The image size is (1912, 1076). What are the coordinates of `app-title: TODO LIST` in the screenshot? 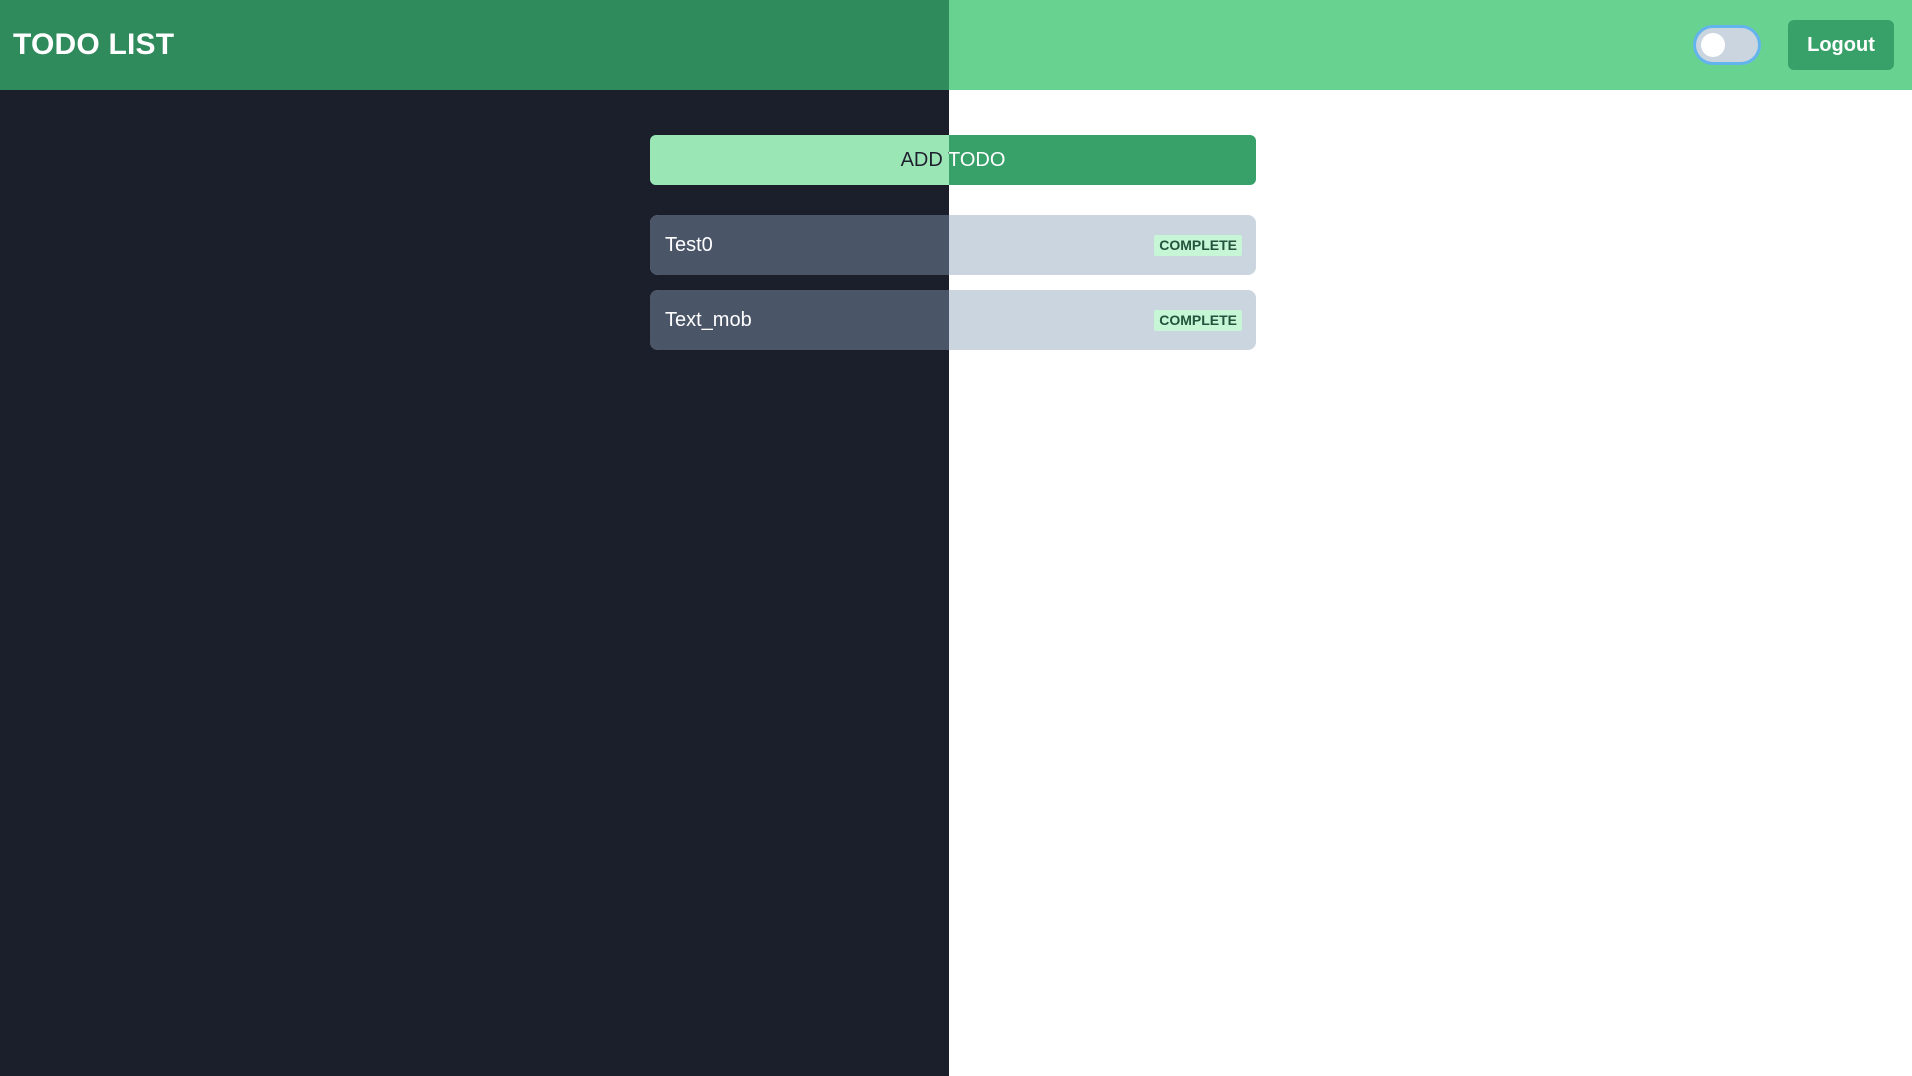 It's located at (94, 44).